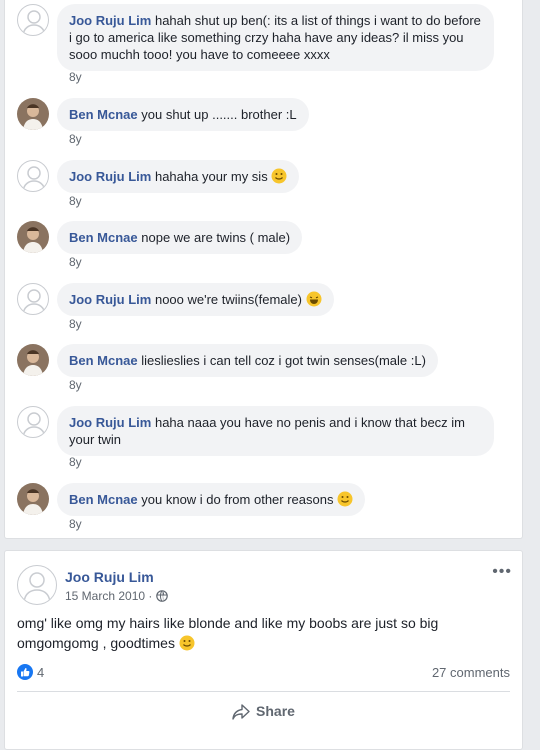 The image size is (540, 750). I want to click on comment-text: hahaha your my sis, so click(211, 176).